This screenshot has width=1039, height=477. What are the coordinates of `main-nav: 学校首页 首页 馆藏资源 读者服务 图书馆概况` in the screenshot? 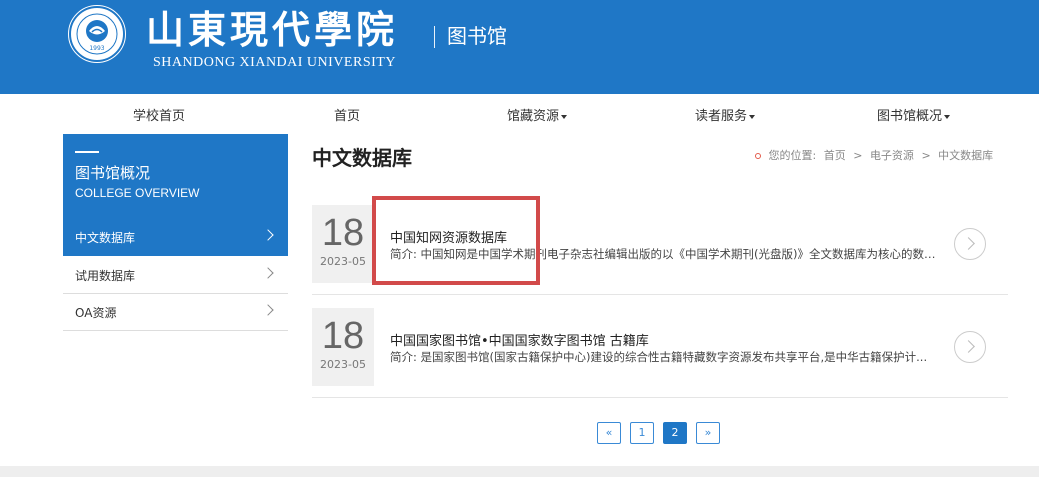 It's located at (519, 114).